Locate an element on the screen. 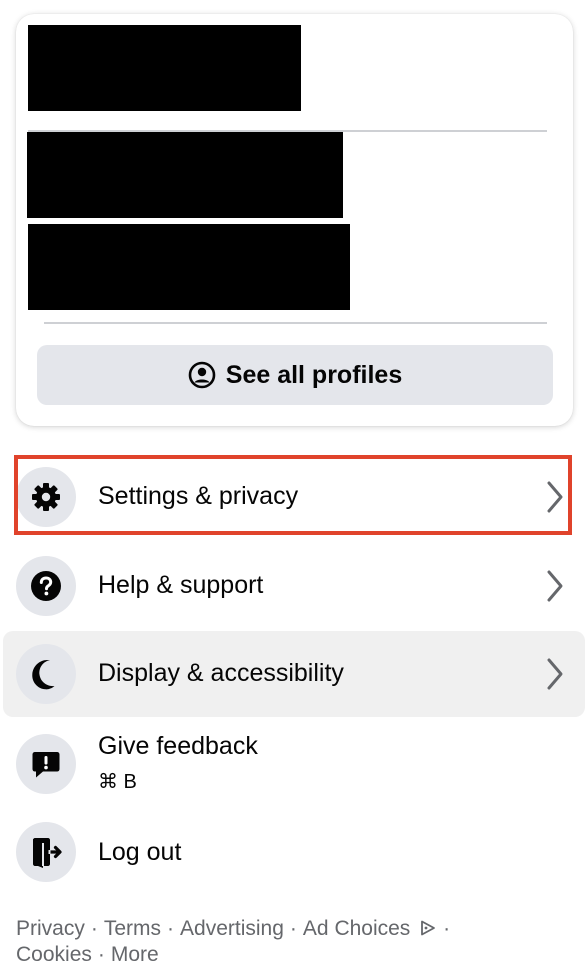 Image resolution: width=586 pixels, height=980 pixels. question-icon-container is located at coordinates (46, 586).